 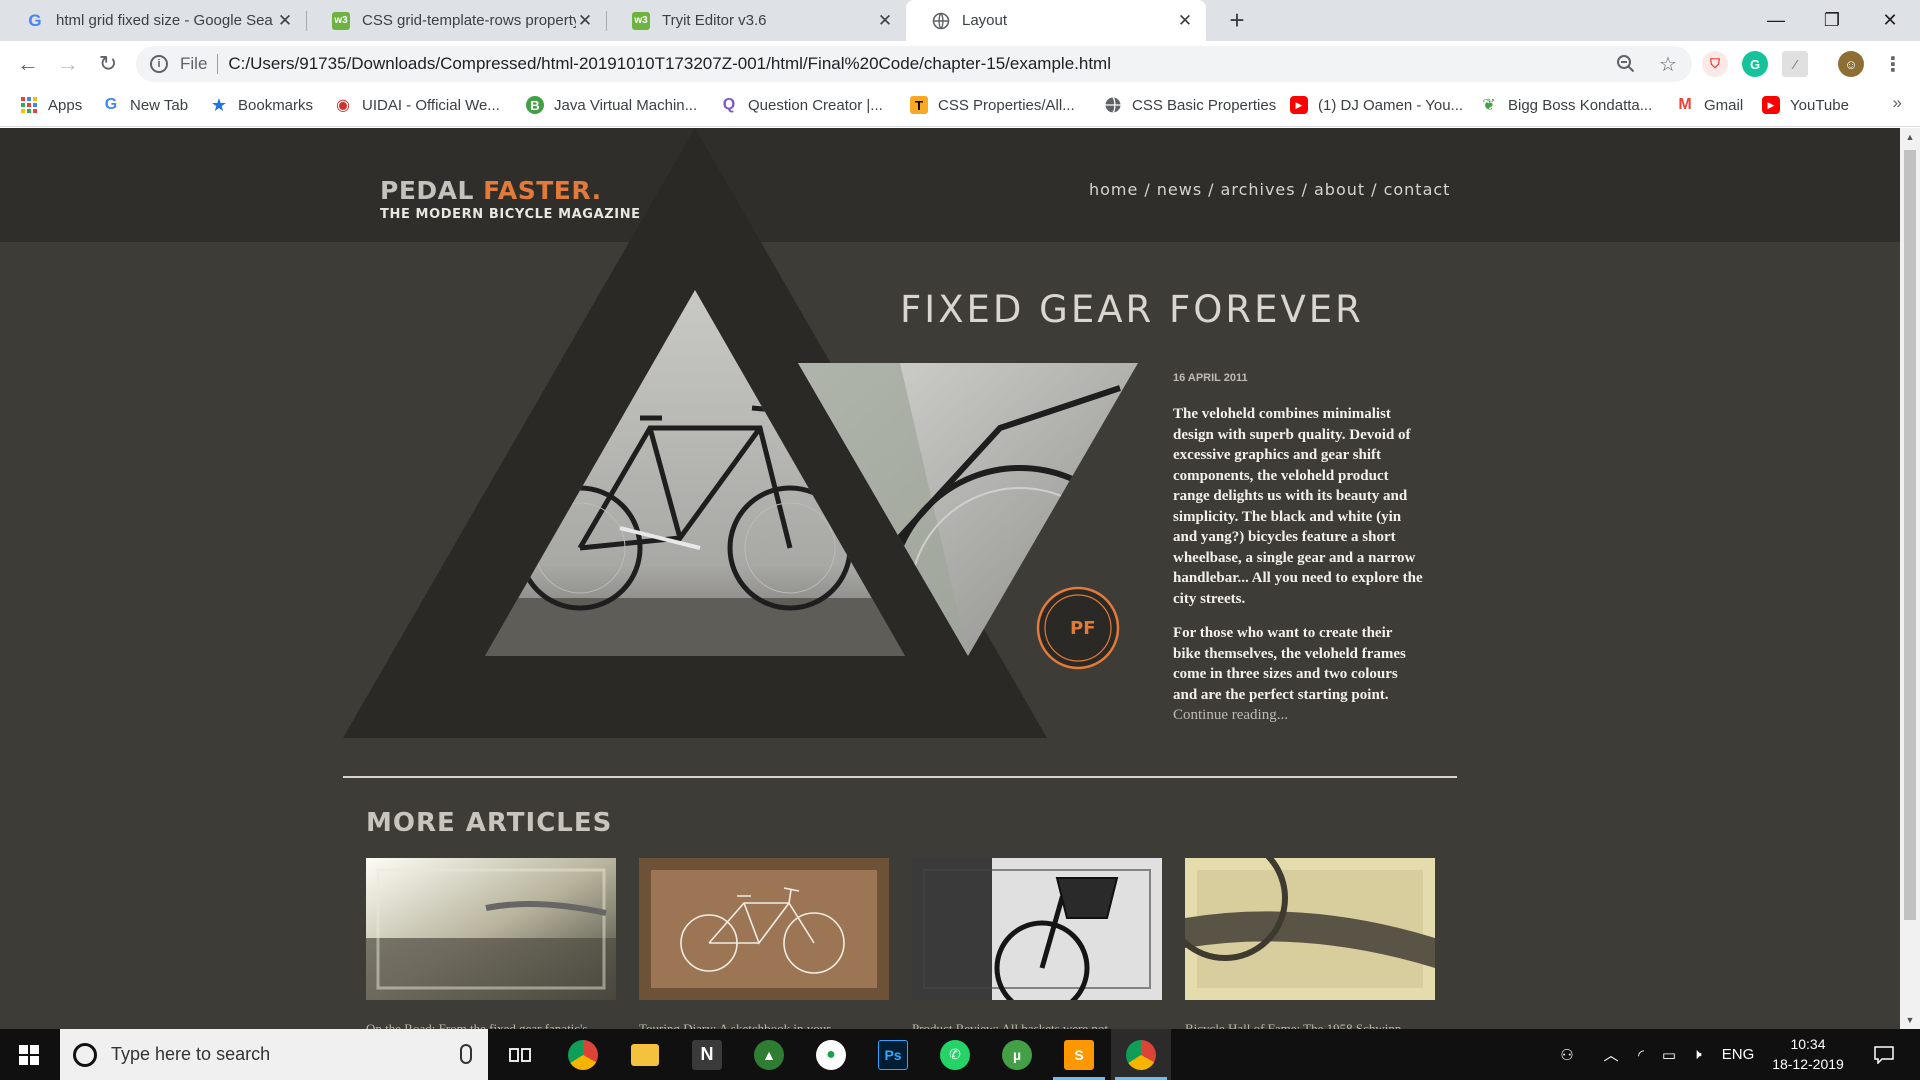 What do you see at coordinates (1776, 20) in the screenshot?
I see `minimize-button: —` at bounding box center [1776, 20].